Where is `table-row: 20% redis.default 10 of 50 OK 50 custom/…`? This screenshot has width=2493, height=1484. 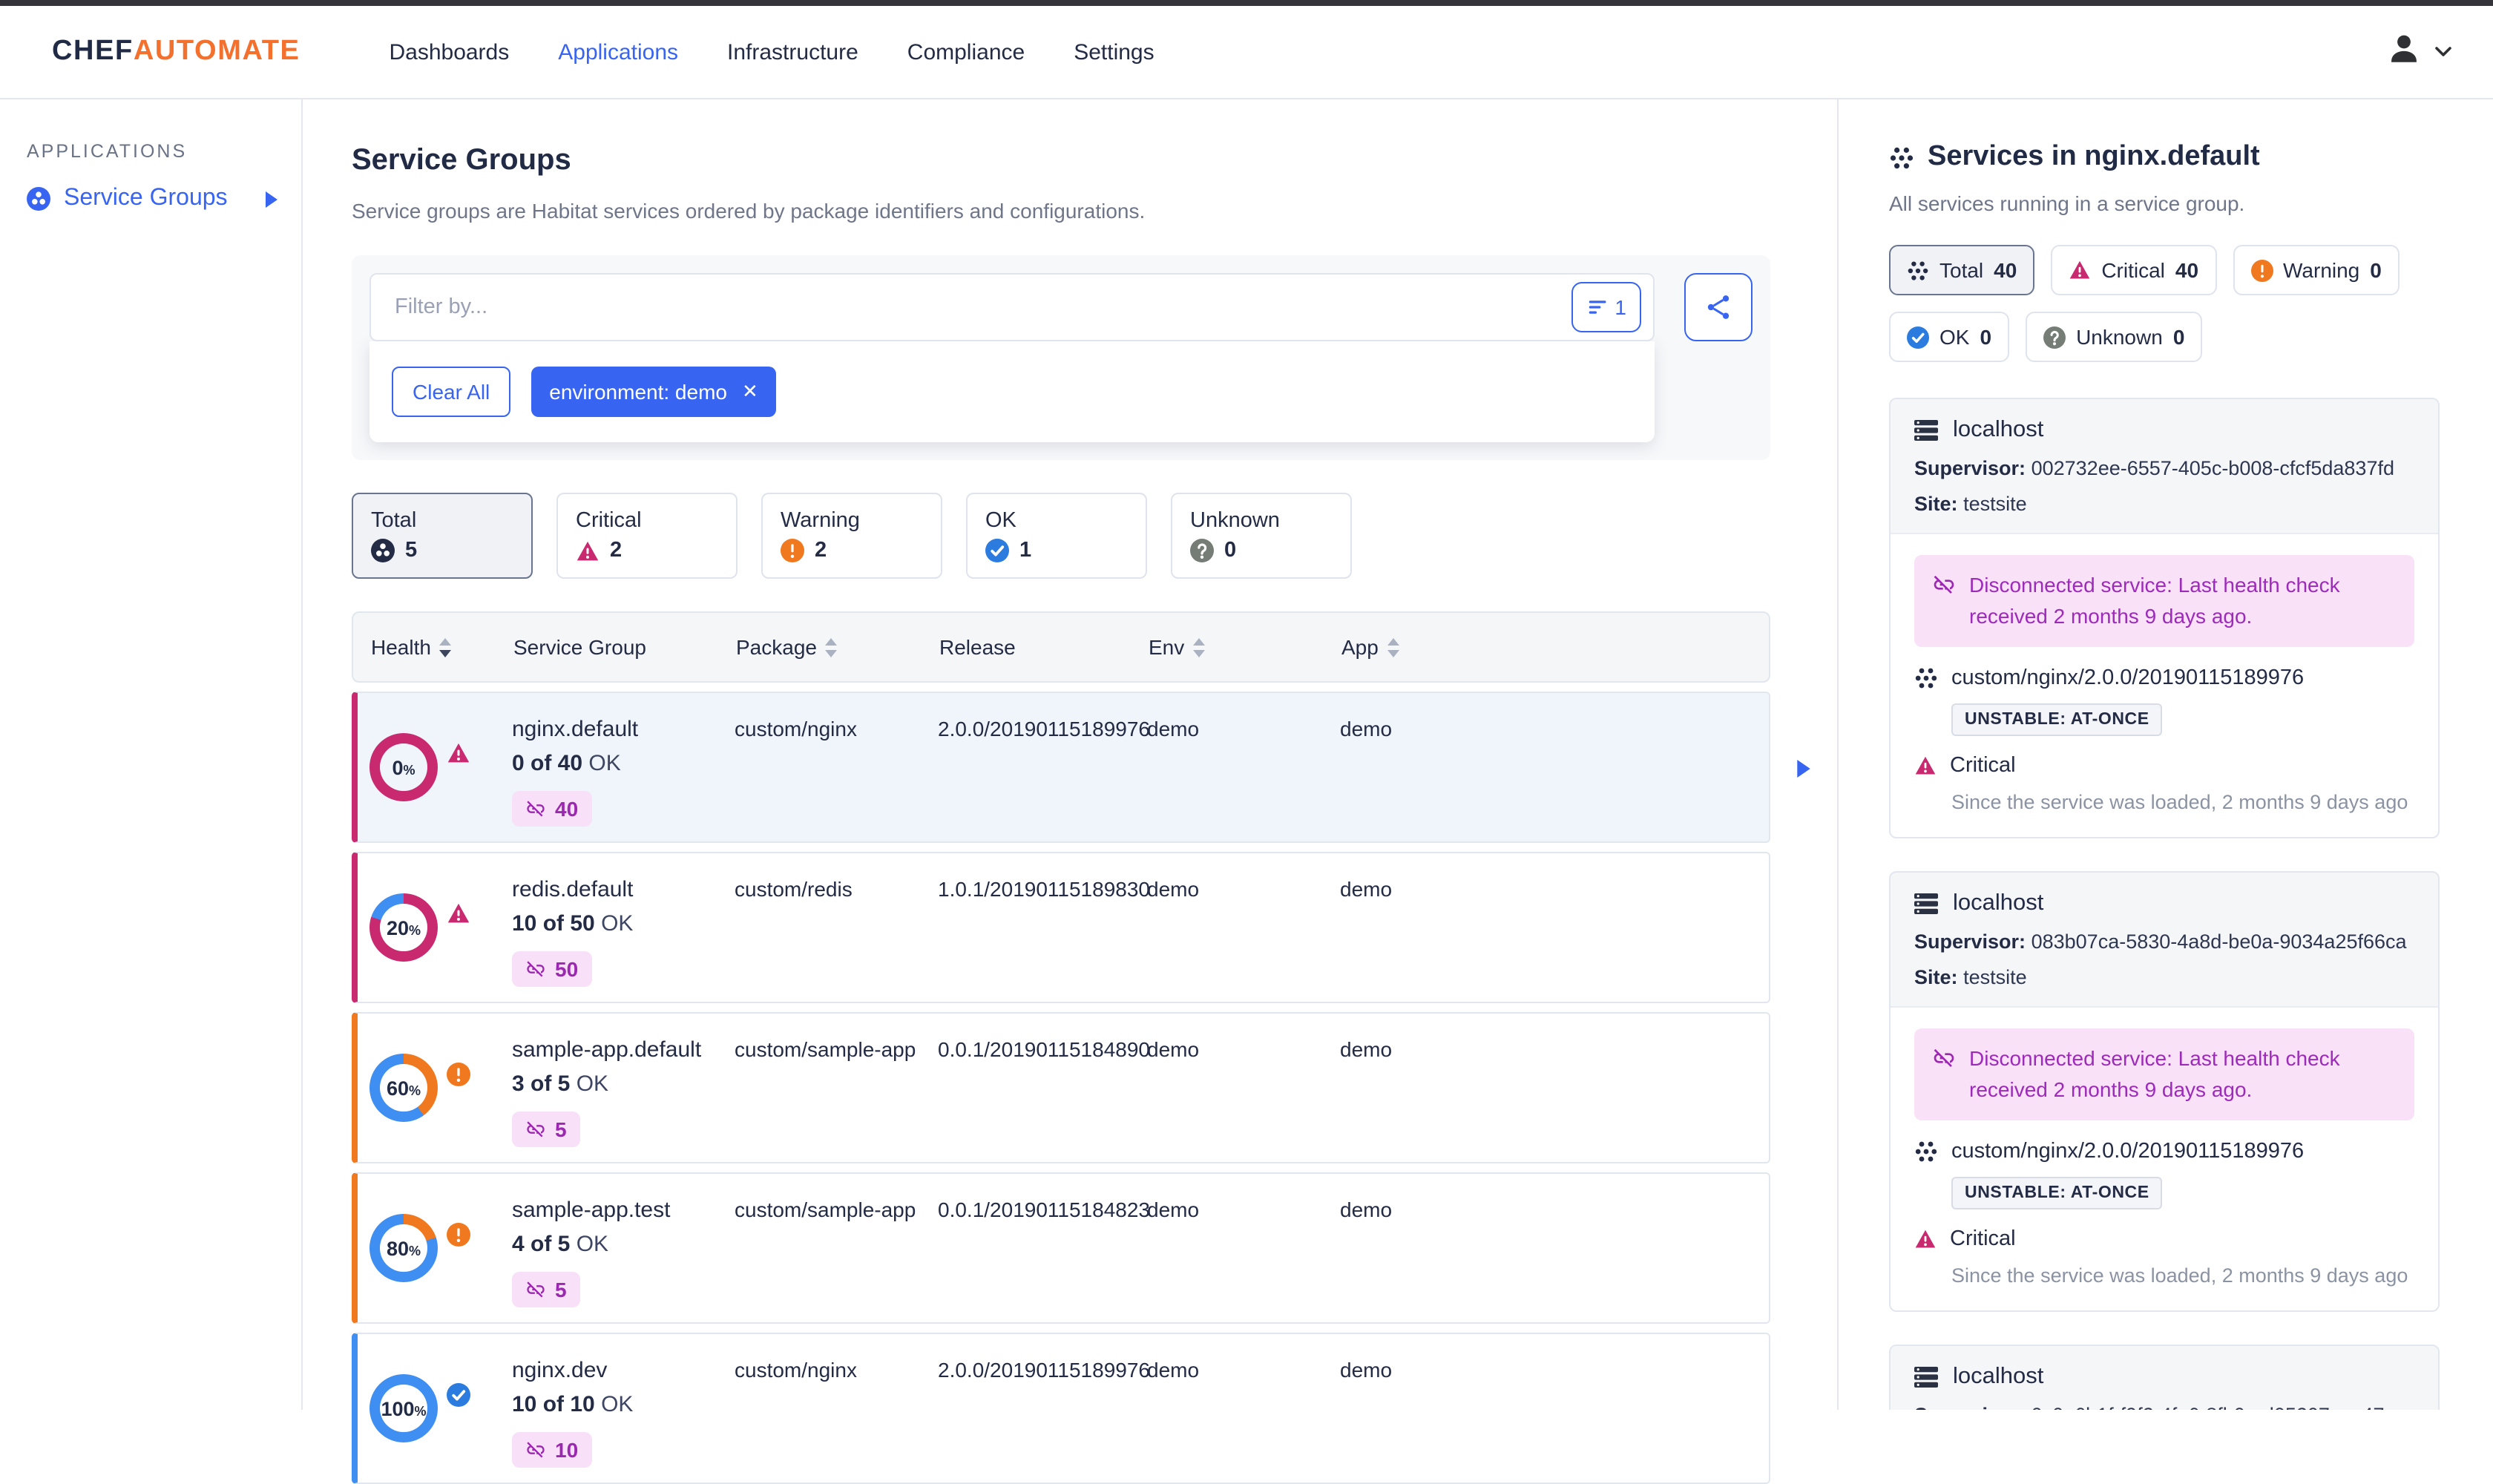
table-row: 20% redis.default 10 of 50 OK 50 custom/… is located at coordinates (1061, 927).